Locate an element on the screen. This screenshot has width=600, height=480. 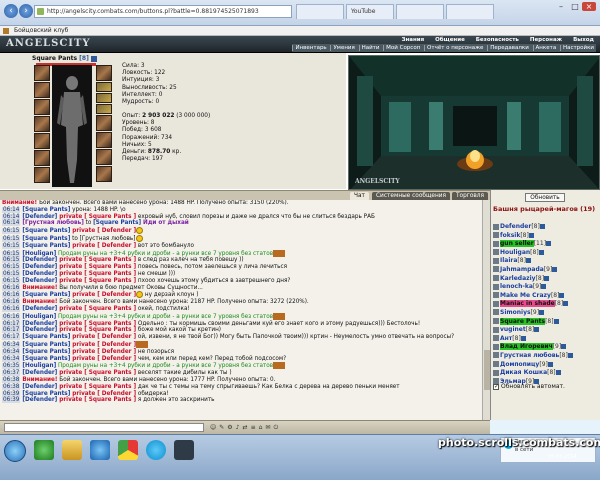
submenu-report: Отчёт о персонаже is located at coordinates (455, 48).